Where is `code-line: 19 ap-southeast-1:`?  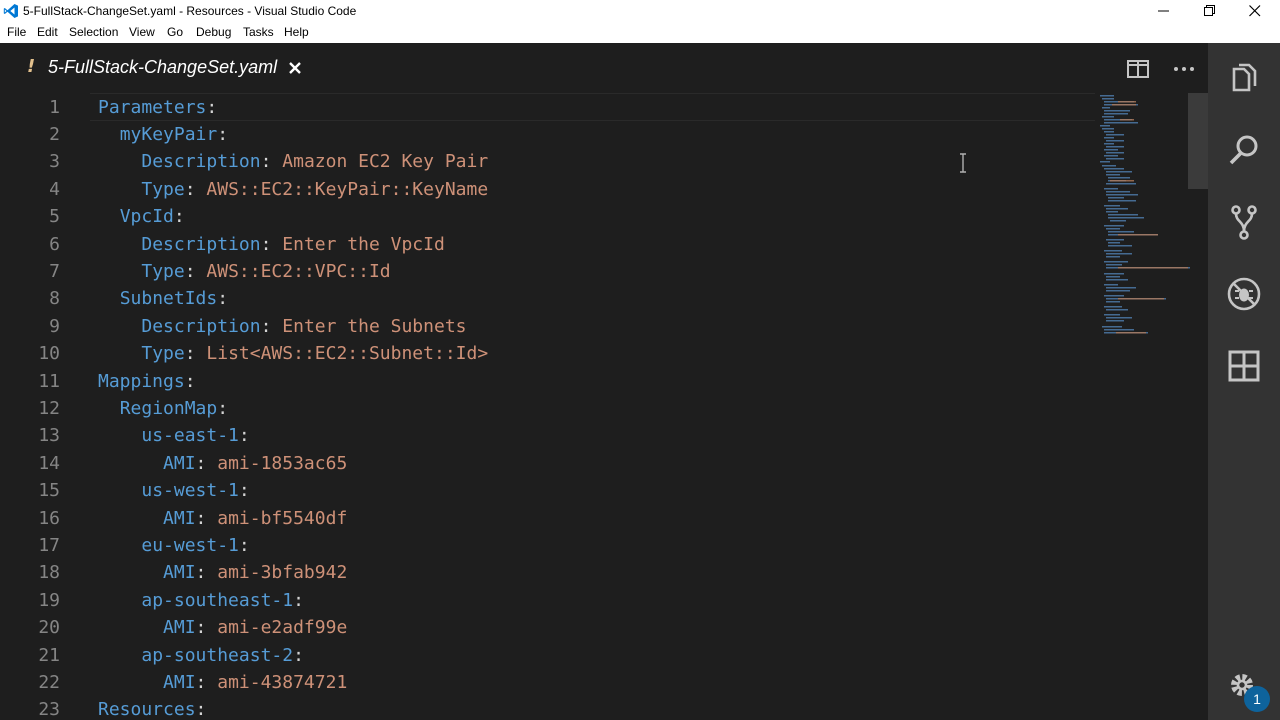
code-line: 19 ap-southeast-1: is located at coordinates (550, 600).